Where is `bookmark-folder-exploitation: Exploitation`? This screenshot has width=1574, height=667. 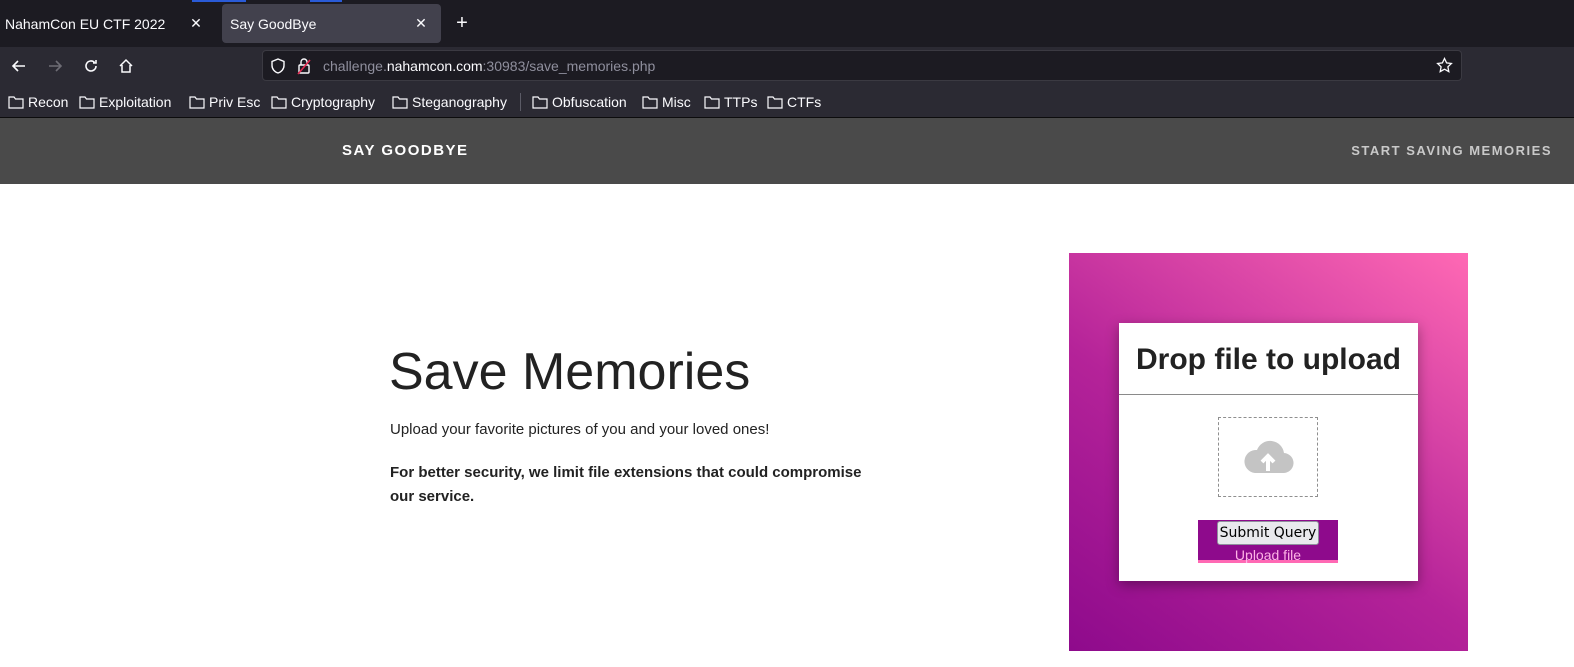
bookmark-folder-exploitation: Exploitation is located at coordinates (125, 102).